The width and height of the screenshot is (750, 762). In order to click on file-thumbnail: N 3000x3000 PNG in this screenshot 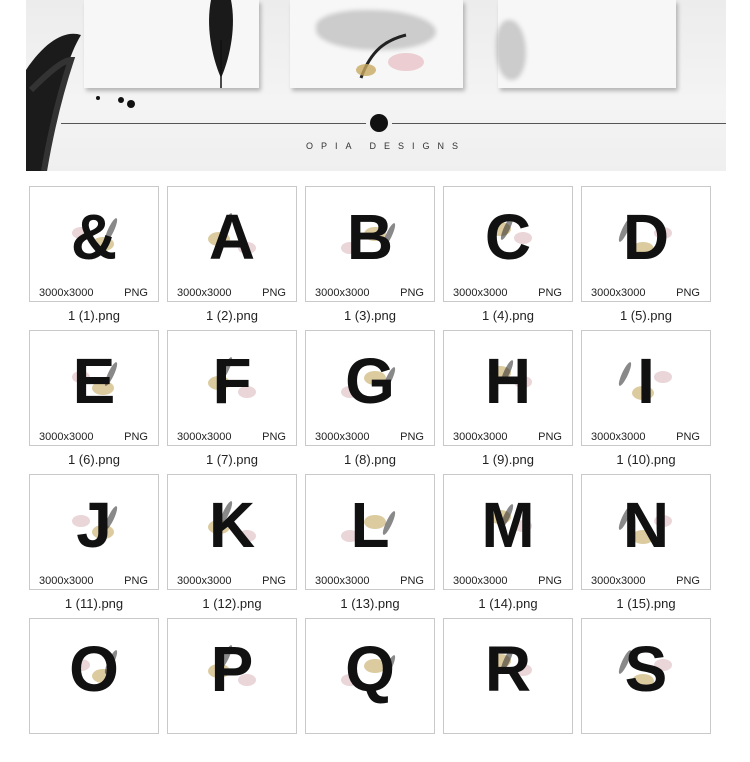, I will do `click(646, 532)`.